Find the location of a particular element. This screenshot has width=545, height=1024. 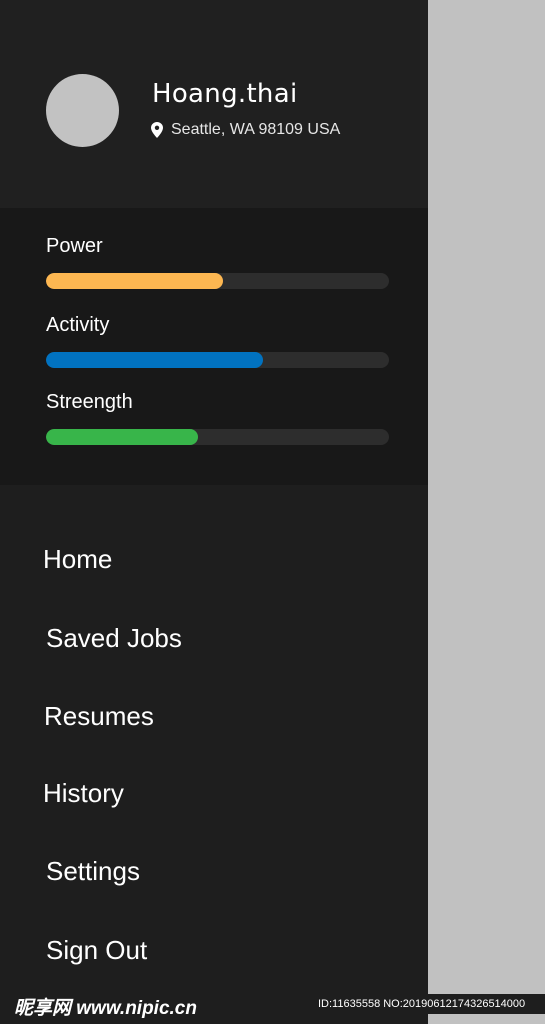

stat-label: Power is located at coordinates (74, 246).